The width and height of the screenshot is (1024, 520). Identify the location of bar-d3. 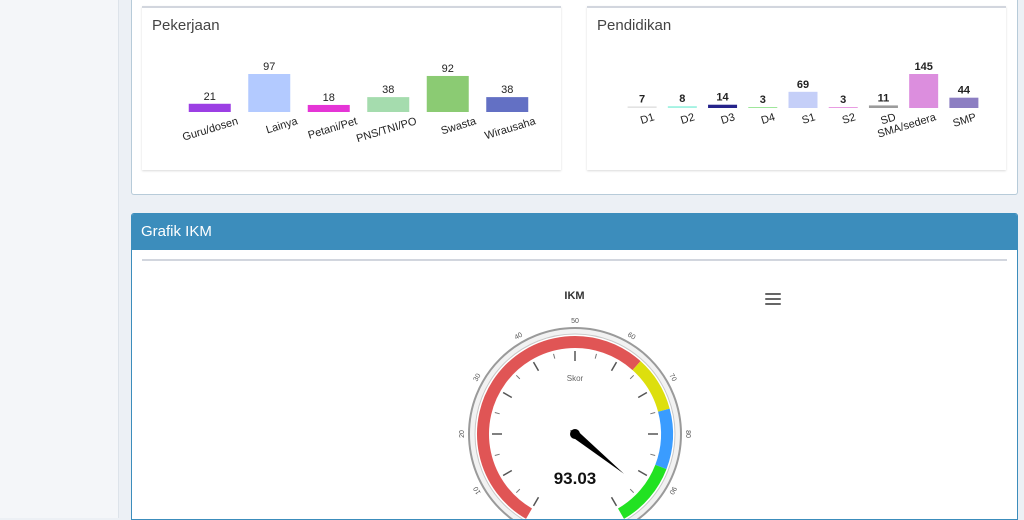
(723, 106).